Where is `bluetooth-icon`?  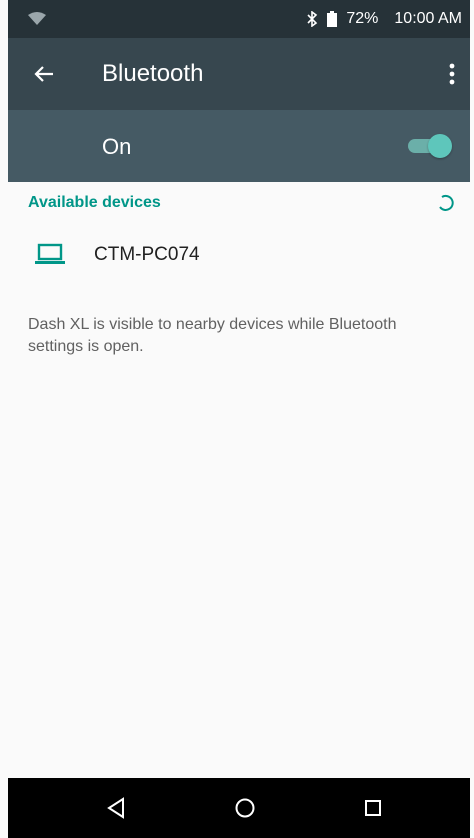
bluetooth-icon is located at coordinates (312, 19).